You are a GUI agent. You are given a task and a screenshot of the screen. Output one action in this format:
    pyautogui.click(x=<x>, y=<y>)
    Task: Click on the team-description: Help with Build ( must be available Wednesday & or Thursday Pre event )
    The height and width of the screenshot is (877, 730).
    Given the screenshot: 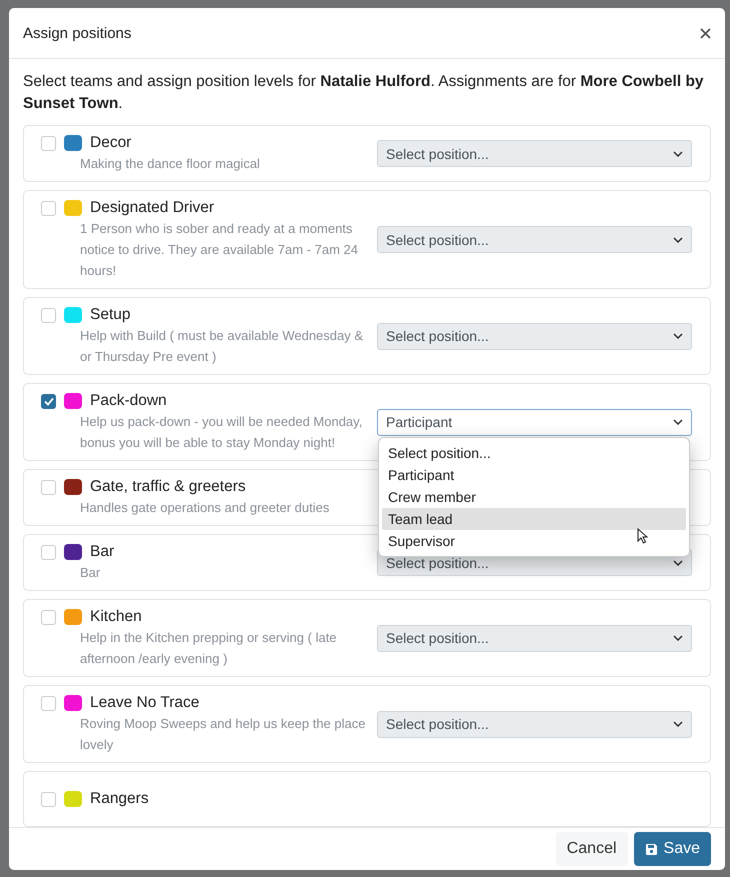 What is the action you would take?
    pyautogui.click(x=222, y=346)
    